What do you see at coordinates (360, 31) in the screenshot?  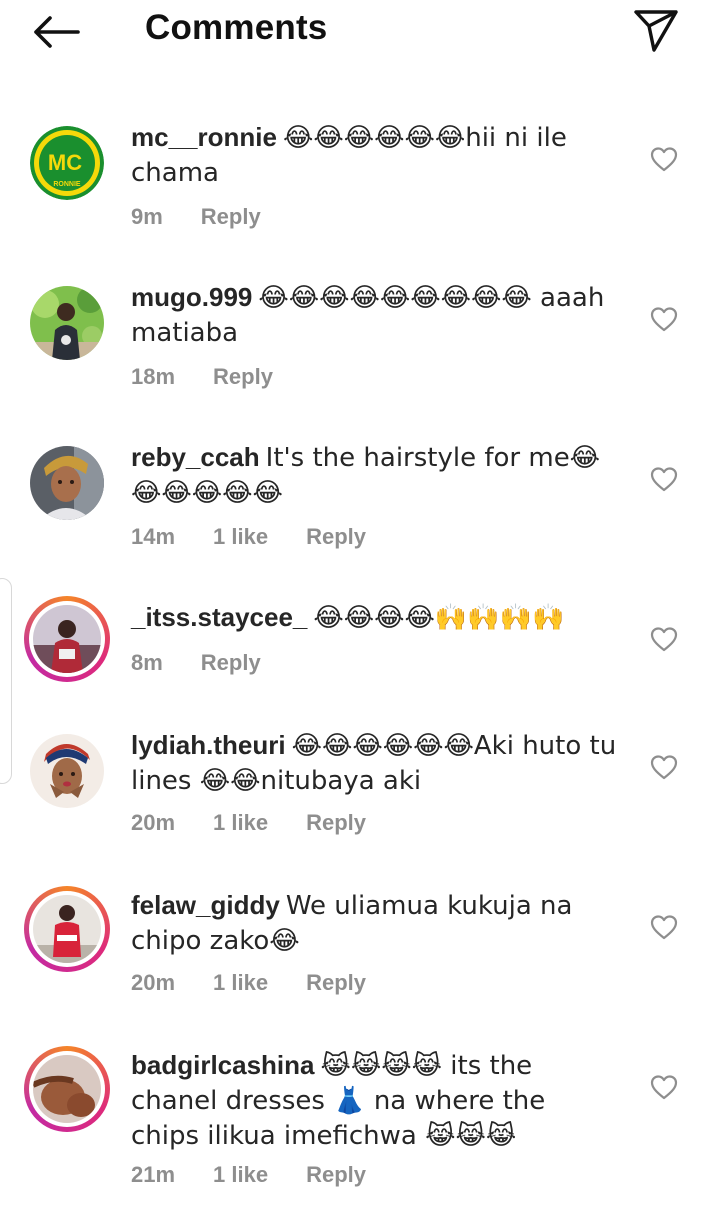 I see `comments-header: Comments` at bounding box center [360, 31].